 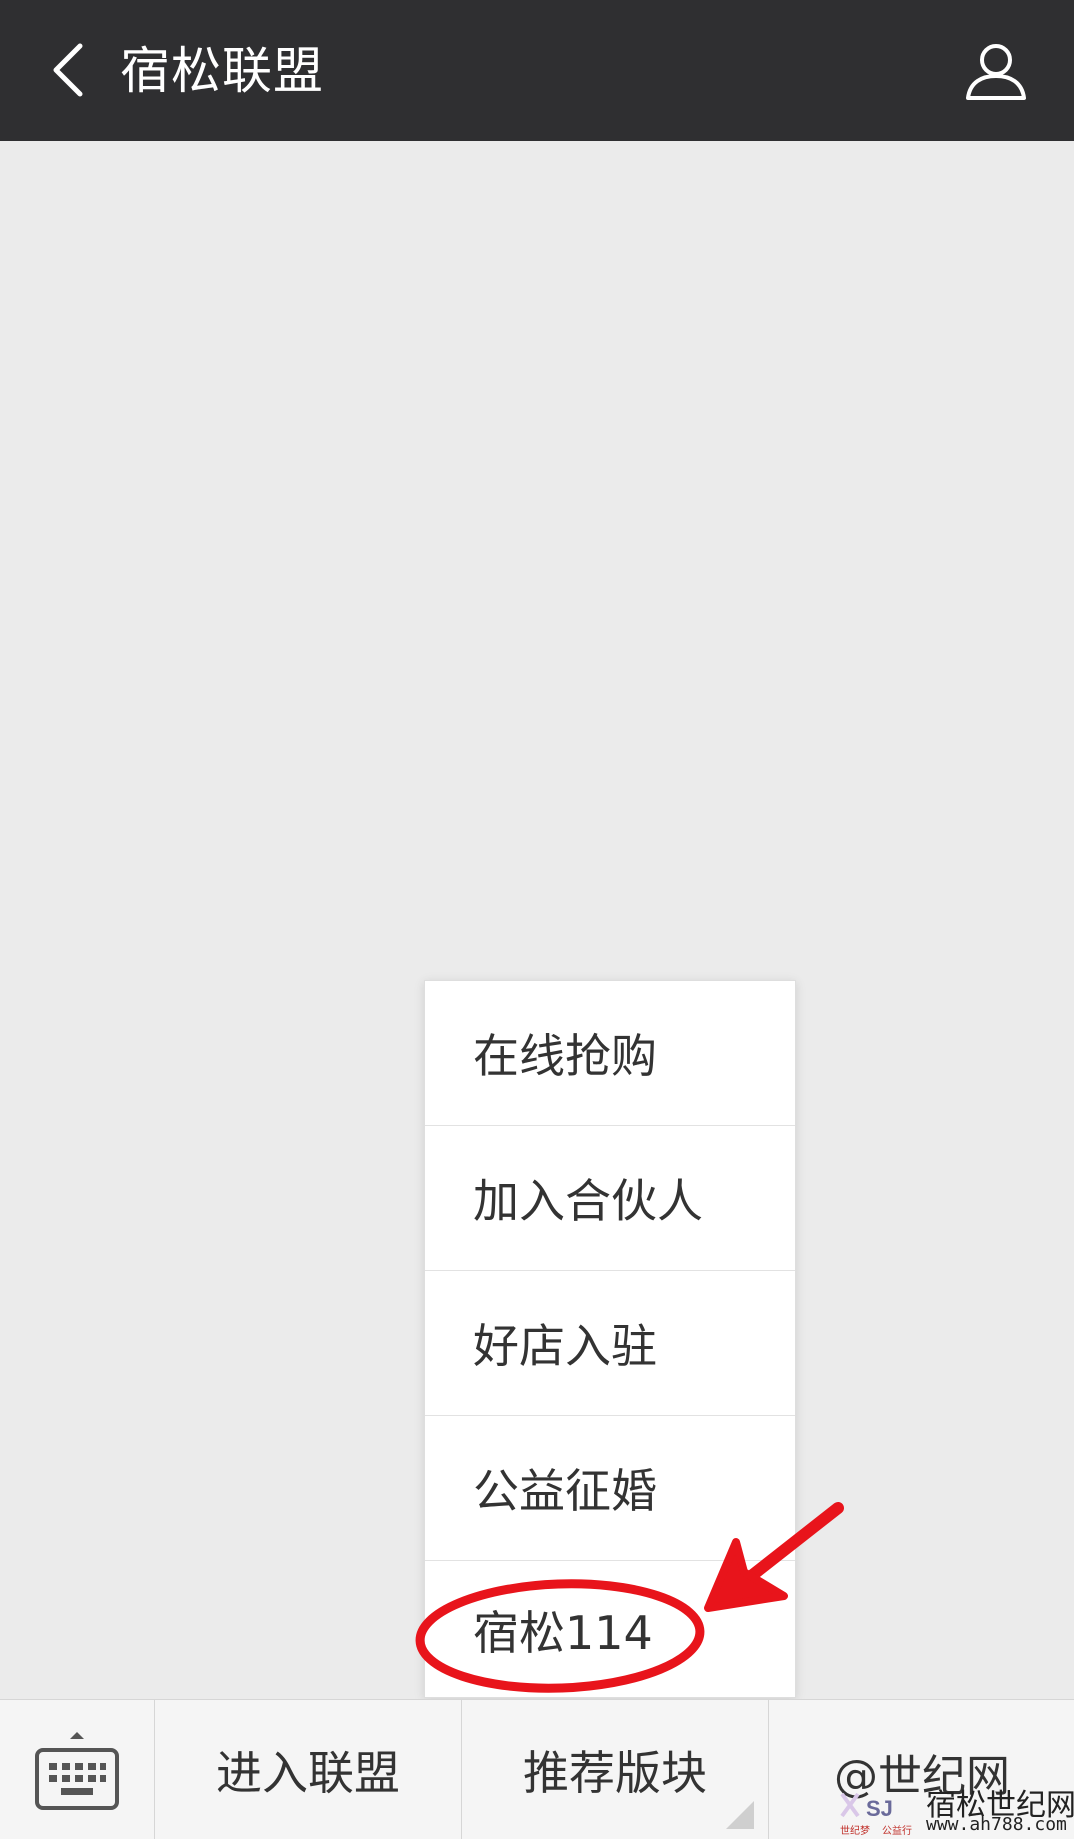 I want to click on menu-item-susong-114: 宿松114, so click(x=610, y=1630).